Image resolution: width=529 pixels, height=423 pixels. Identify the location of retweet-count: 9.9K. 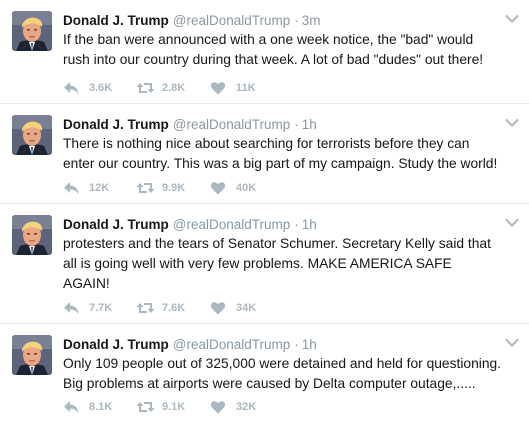
(174, 188).